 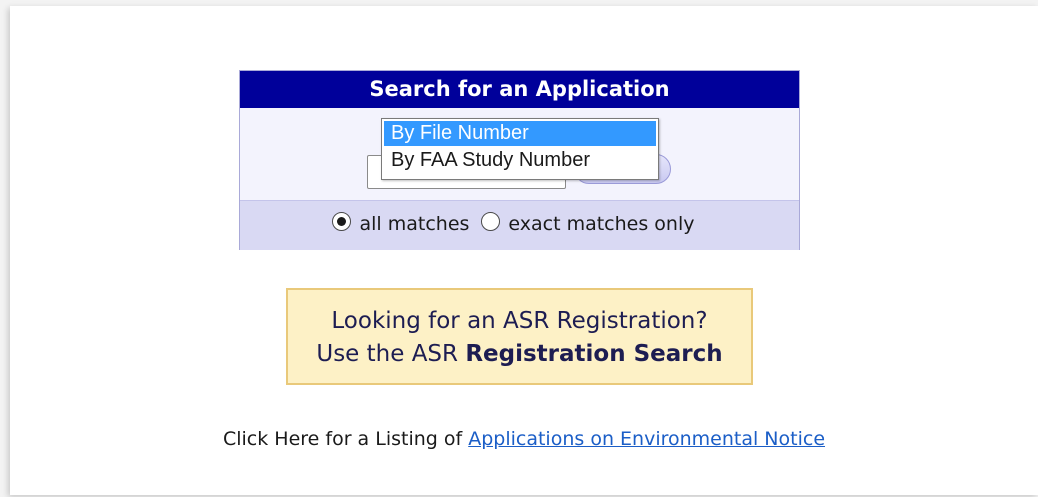 What do you see at coordinates (519, 321) in the screenshot?
I see `asr-banner-line1: Looking for an ASR Registration?` at bounding box center [519, 321].